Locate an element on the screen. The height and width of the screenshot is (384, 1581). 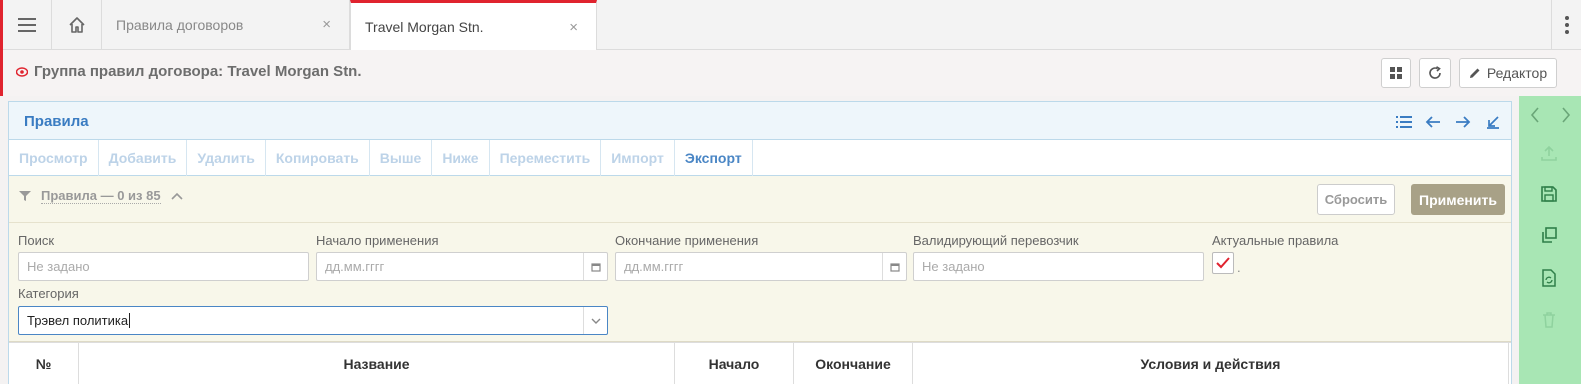
column-header-end: Окончание is located at coordinates (853, 363).